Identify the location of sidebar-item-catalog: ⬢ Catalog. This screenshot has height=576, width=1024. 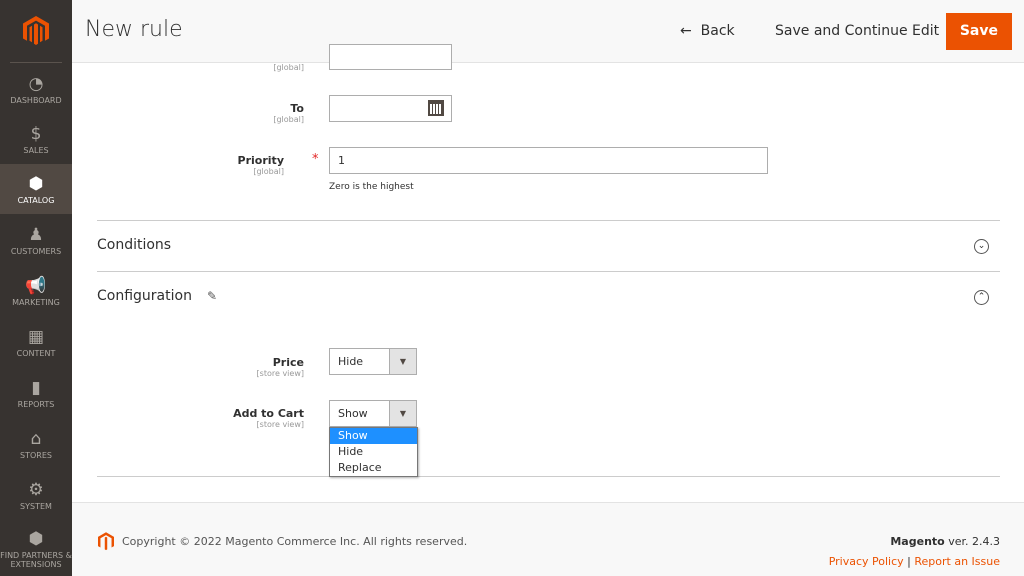
(36, 189).